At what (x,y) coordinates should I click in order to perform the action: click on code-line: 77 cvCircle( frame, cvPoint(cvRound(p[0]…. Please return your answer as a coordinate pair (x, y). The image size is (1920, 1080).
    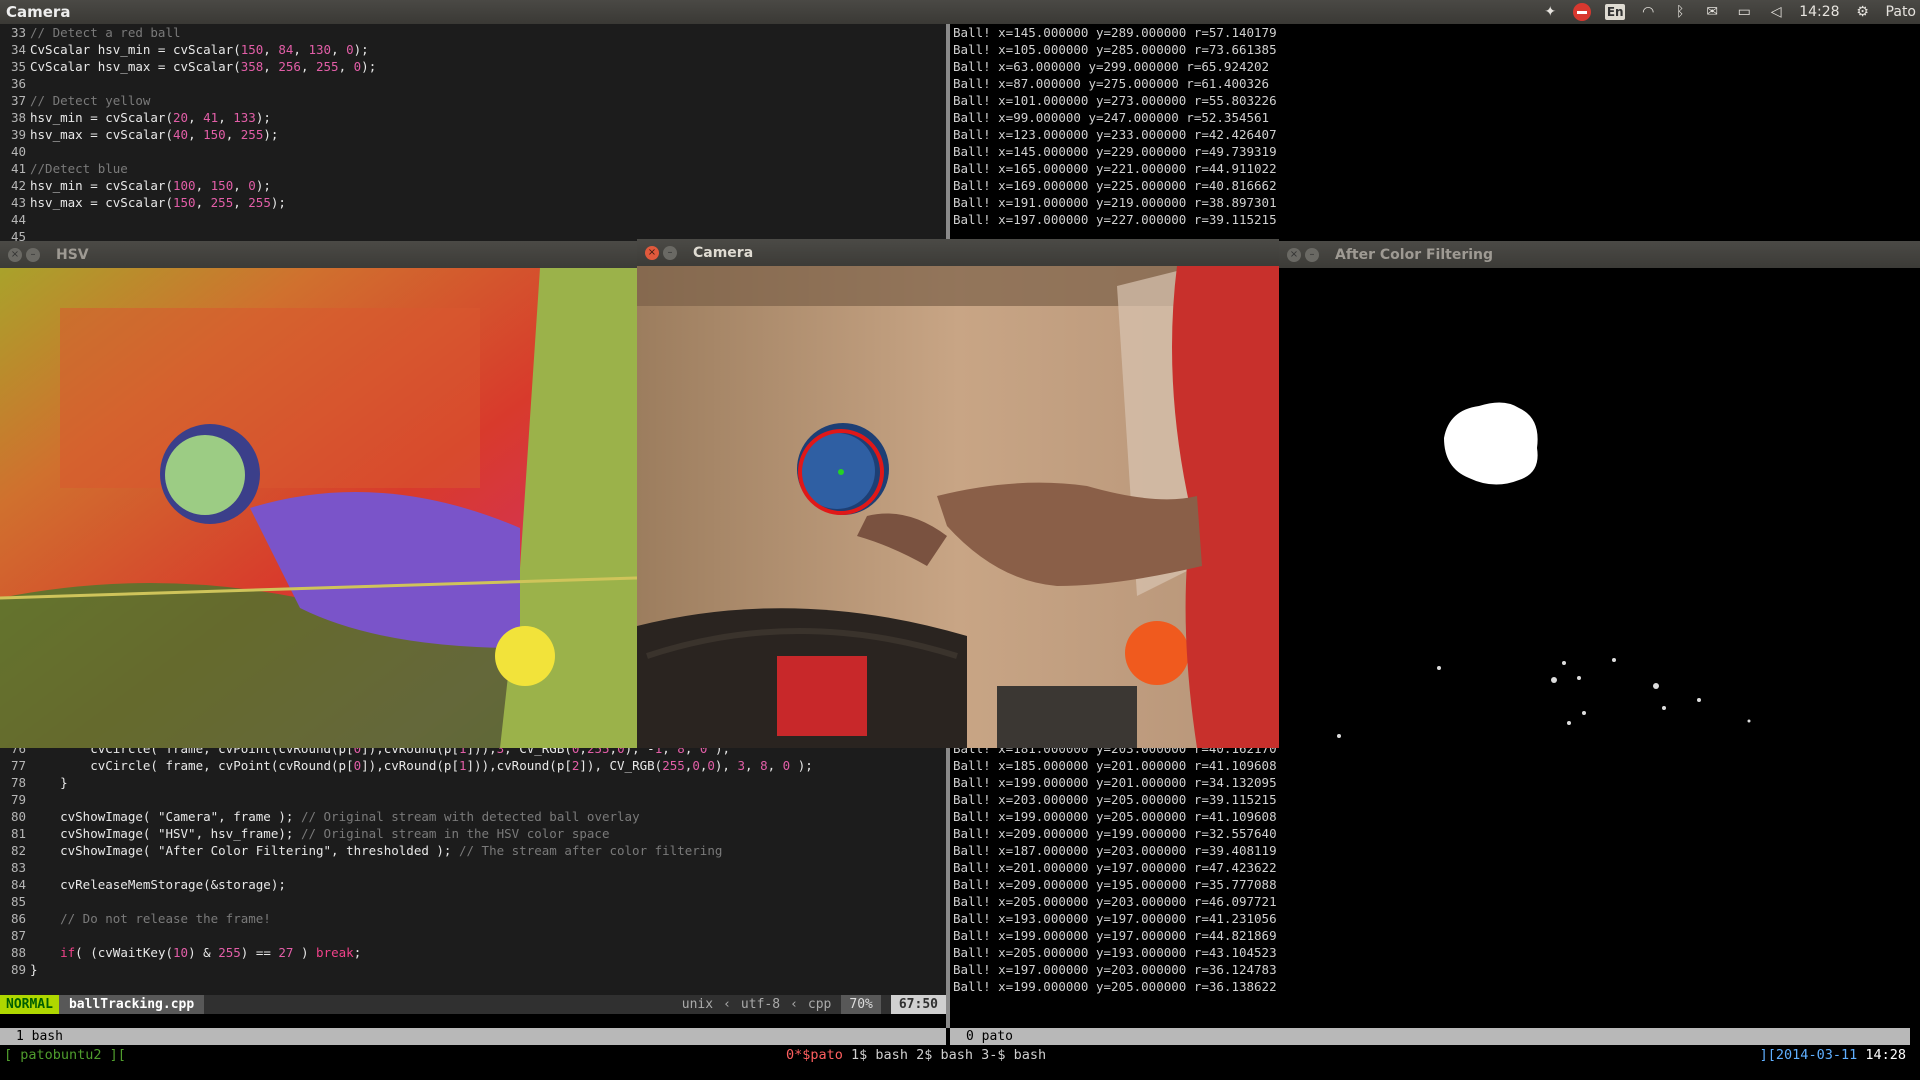
    Looking at the image, I should click on (473, 765).